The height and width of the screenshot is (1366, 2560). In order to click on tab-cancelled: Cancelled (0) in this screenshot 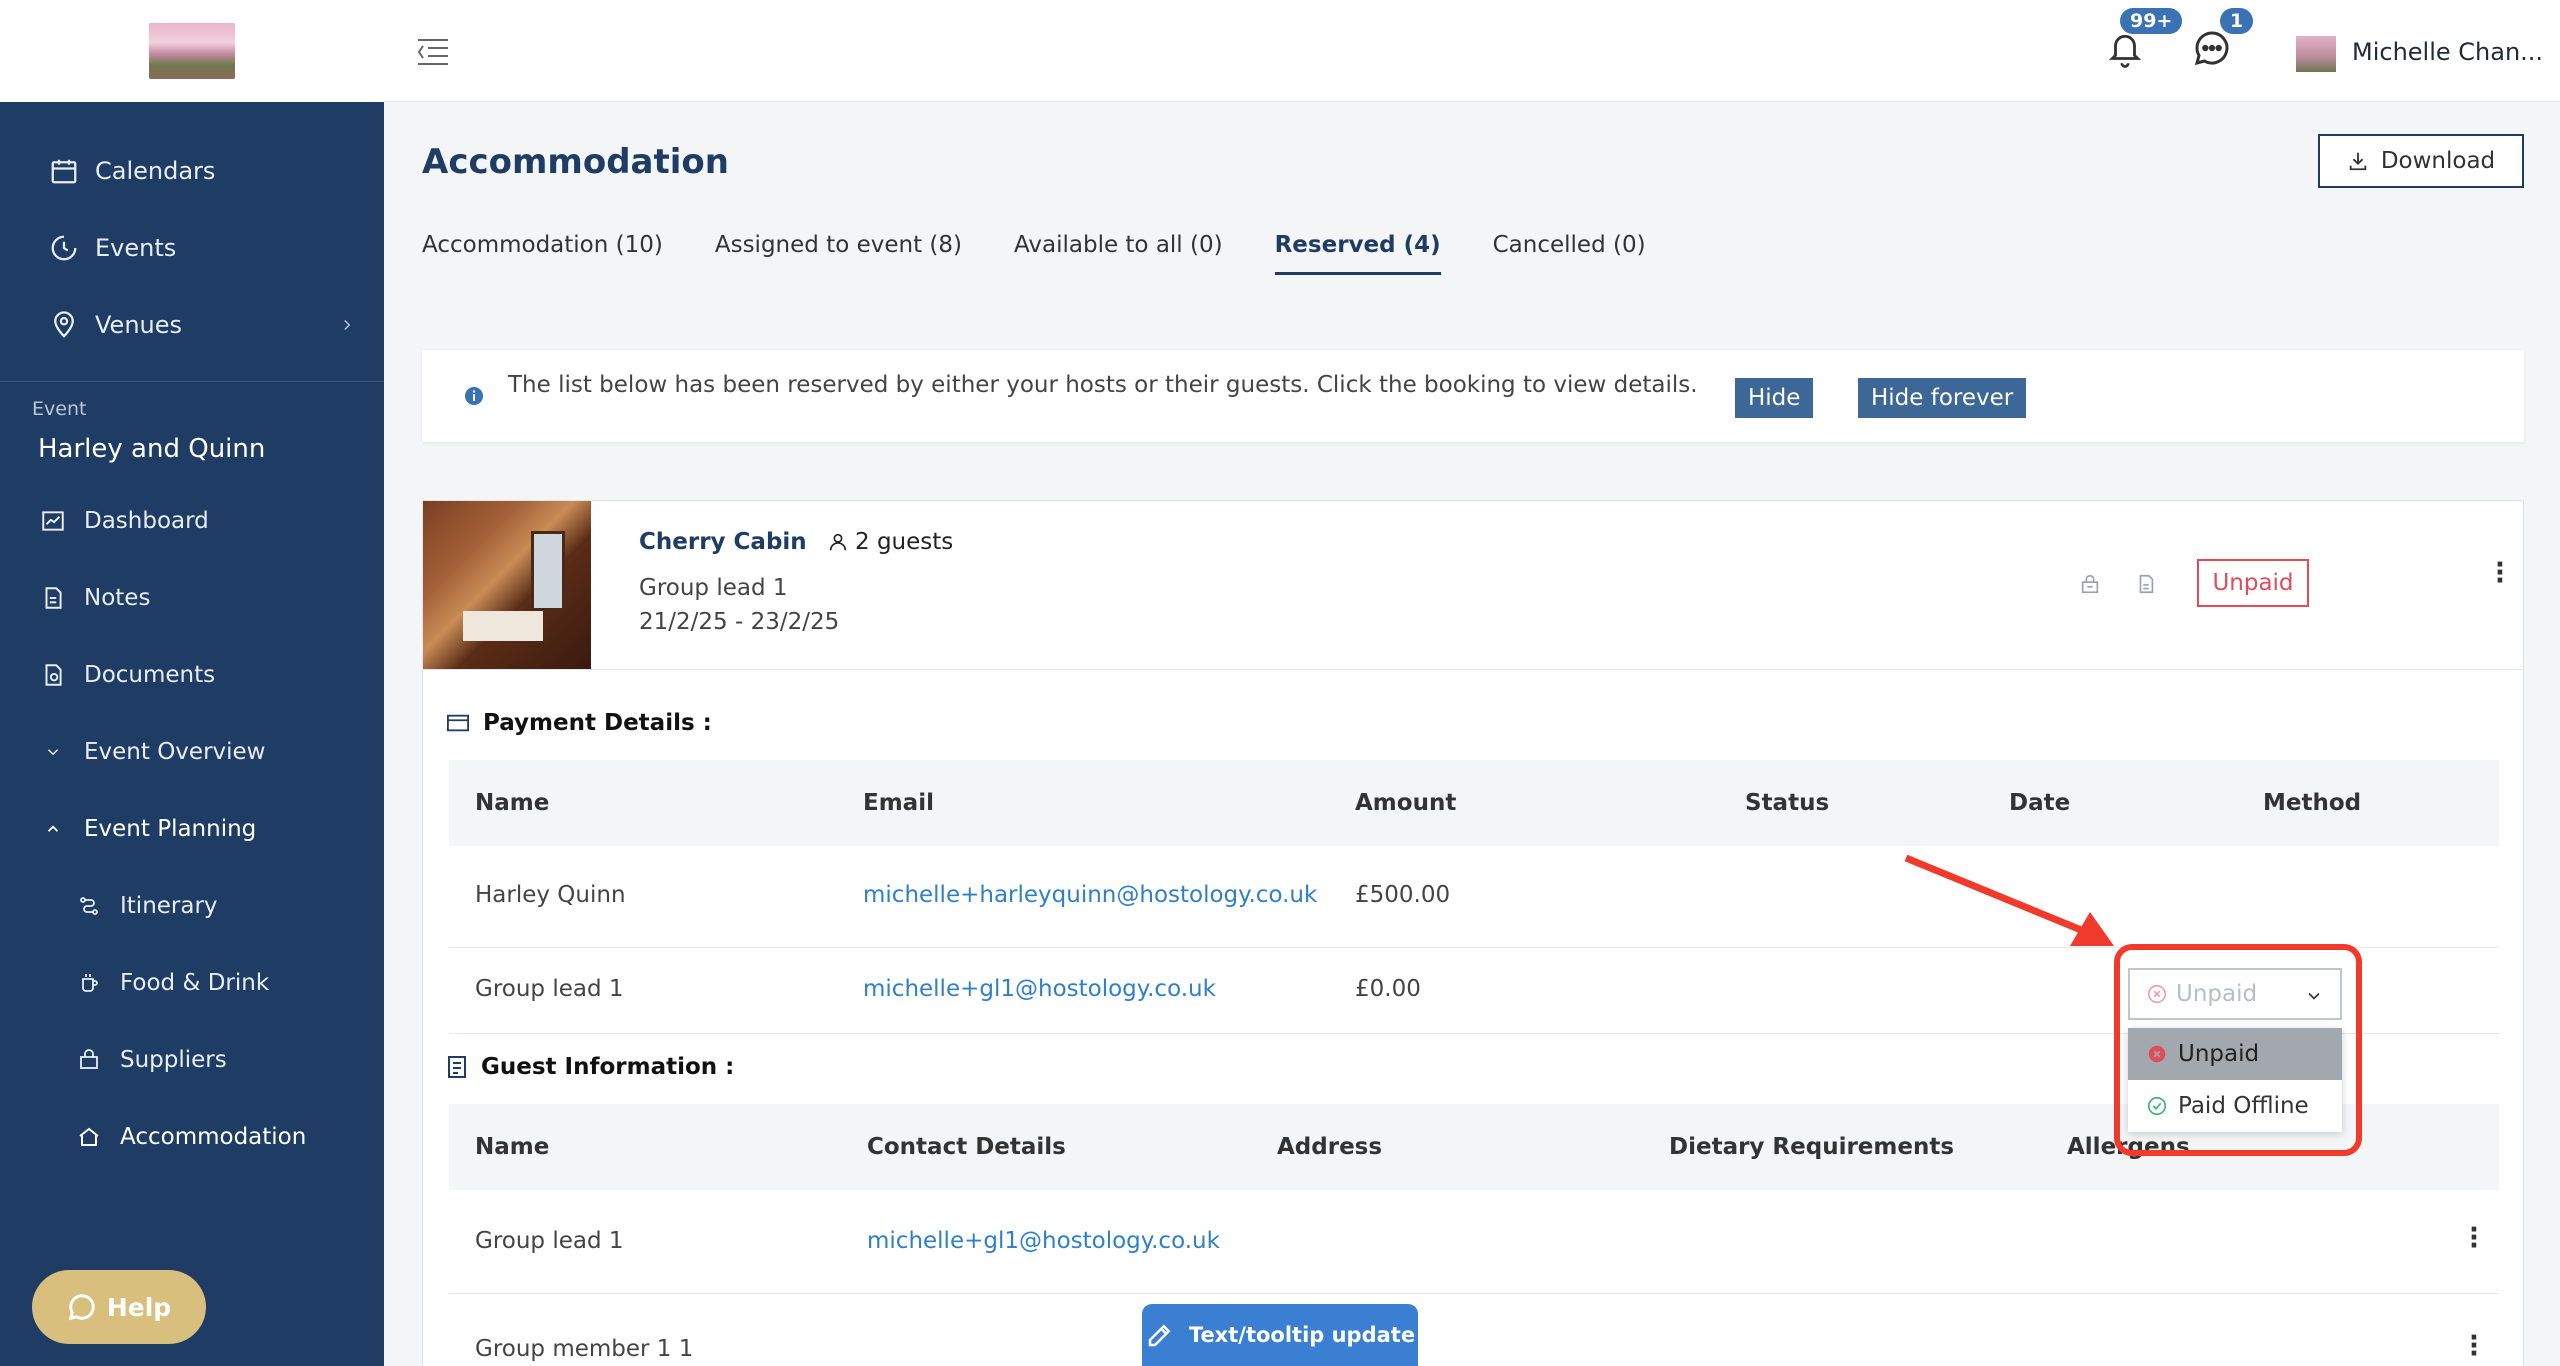, I will do `click(1569, 253)`.